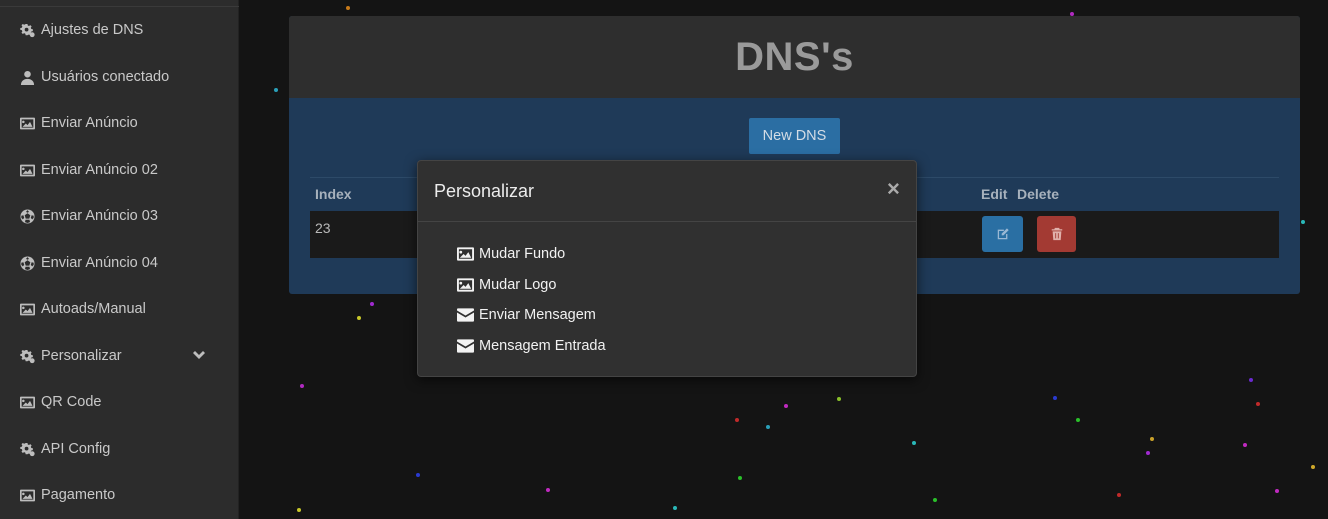 This screenshot has height=519, width=1328. I want to click on column-header-index: Index, so click(333, 194).